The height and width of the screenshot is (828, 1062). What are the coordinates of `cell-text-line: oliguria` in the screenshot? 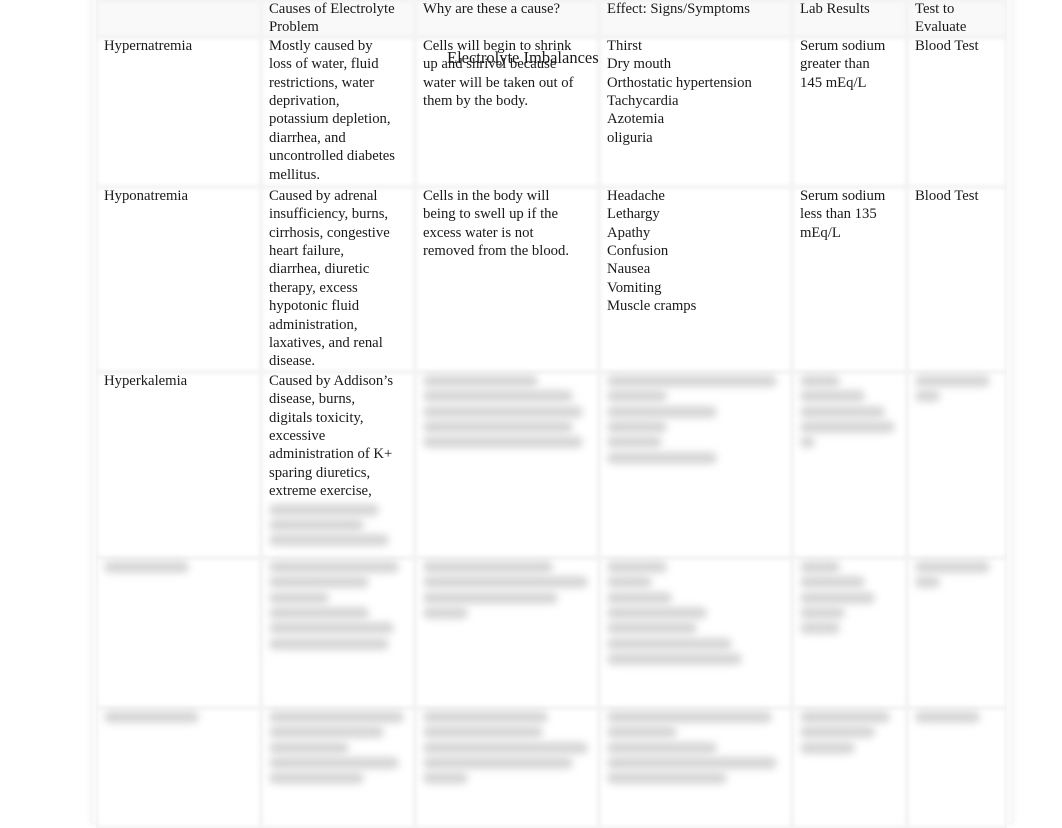 It's located at (630, 137).